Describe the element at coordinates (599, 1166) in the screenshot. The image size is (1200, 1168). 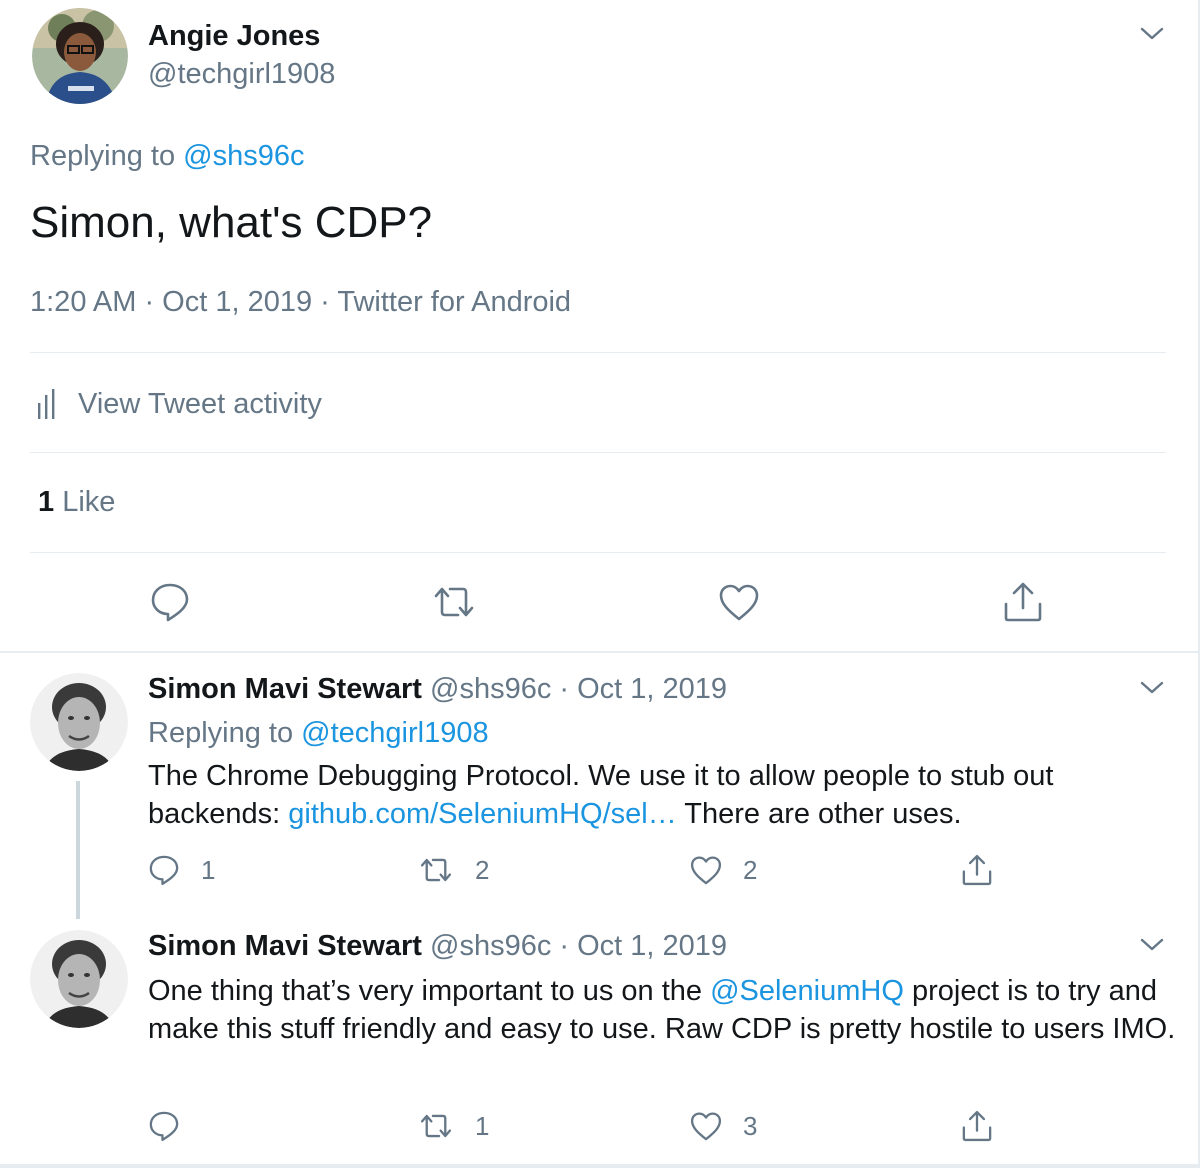
I see `section-divider` at that location.